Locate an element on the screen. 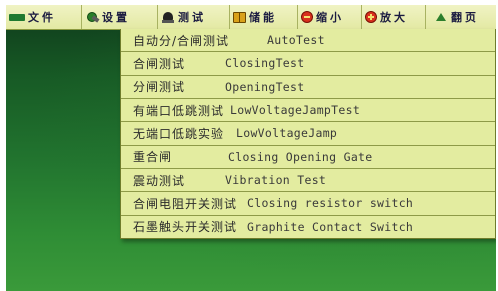 The height and width of the screenshot is (291, 498). menu-item-en-label: Vibration Test is located at coordinates (276, 180).